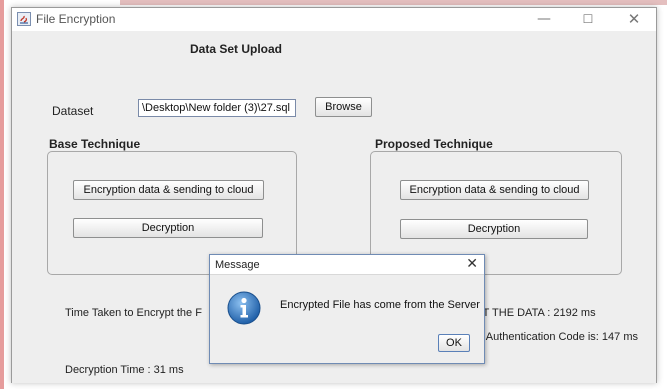 The width and height of the screenshot is (667, 389). I want to click on background-accent-strip, so click(393, 2).